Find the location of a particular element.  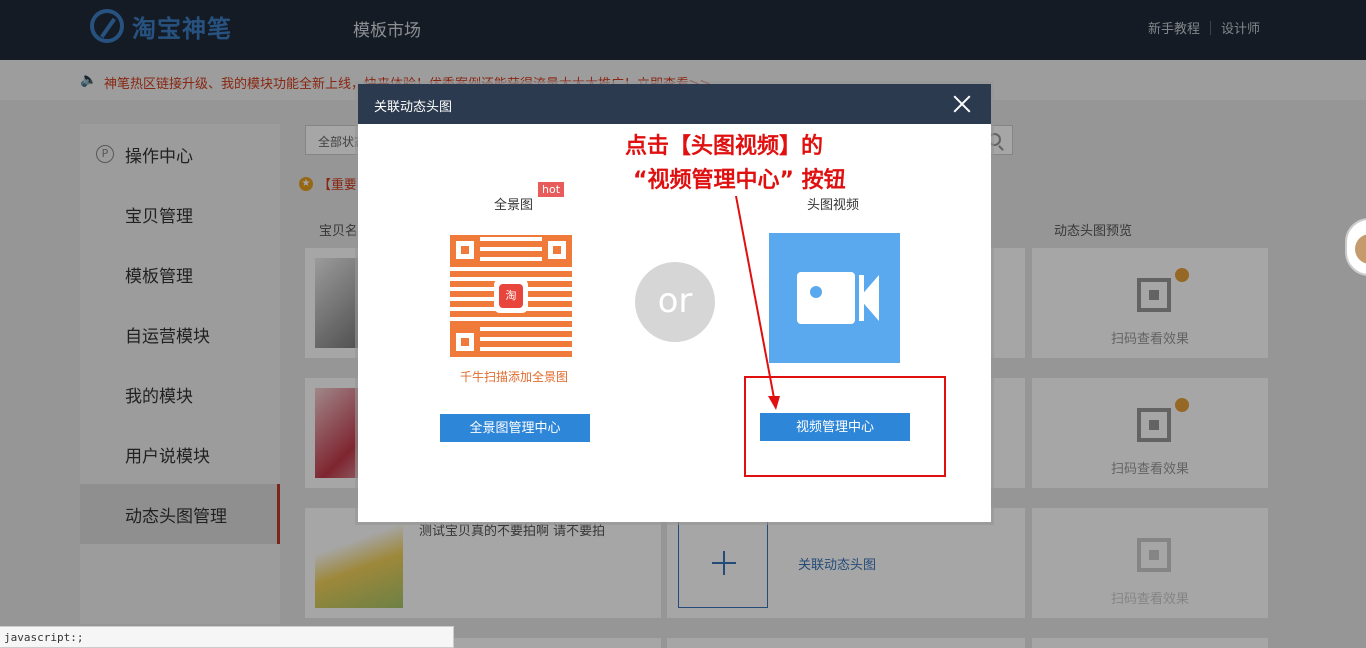

panorama-label: 全景图 is located at coordinates (514, 205).